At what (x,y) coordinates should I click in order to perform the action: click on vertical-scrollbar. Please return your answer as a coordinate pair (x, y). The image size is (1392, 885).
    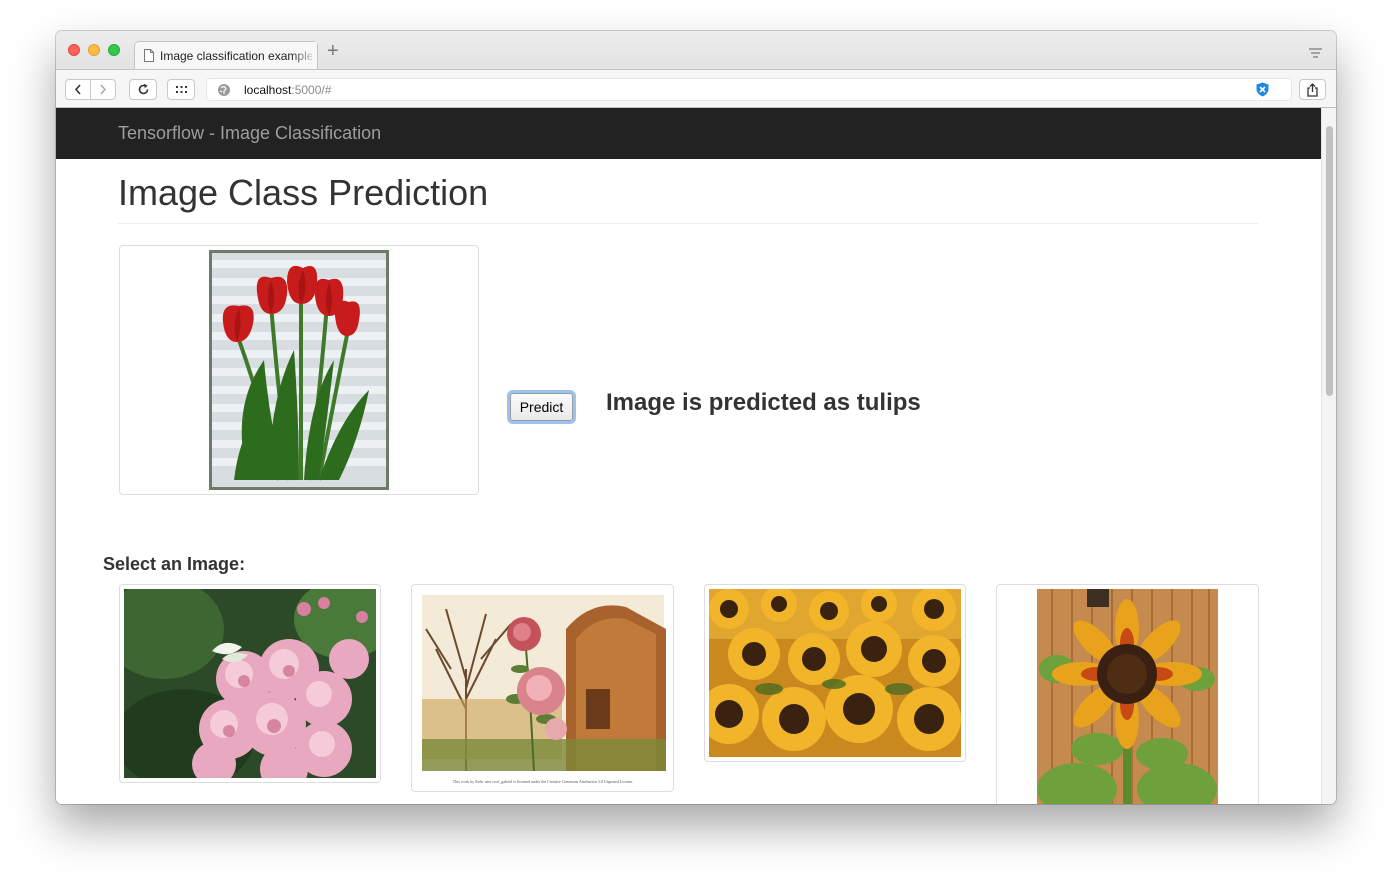
    Looking at the image, I should click on (1328, 456).